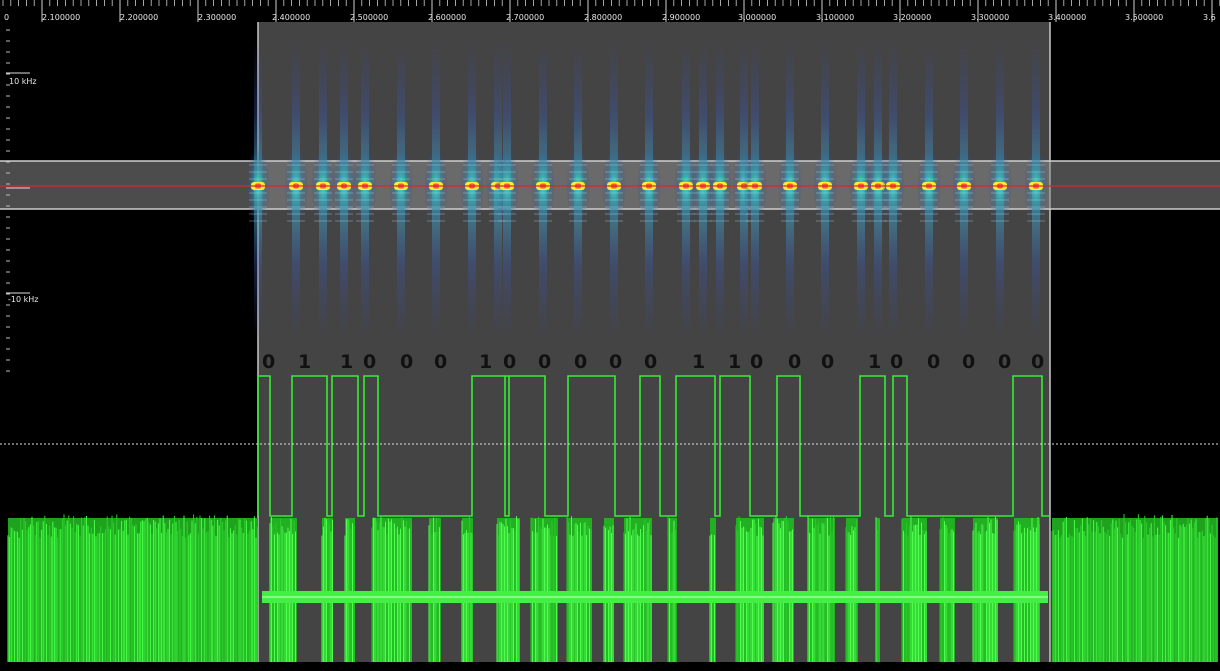  Describe the element at coordinates (139, 17) in the screenshot. I see `time-ruler-label: 2.200000` at that location.